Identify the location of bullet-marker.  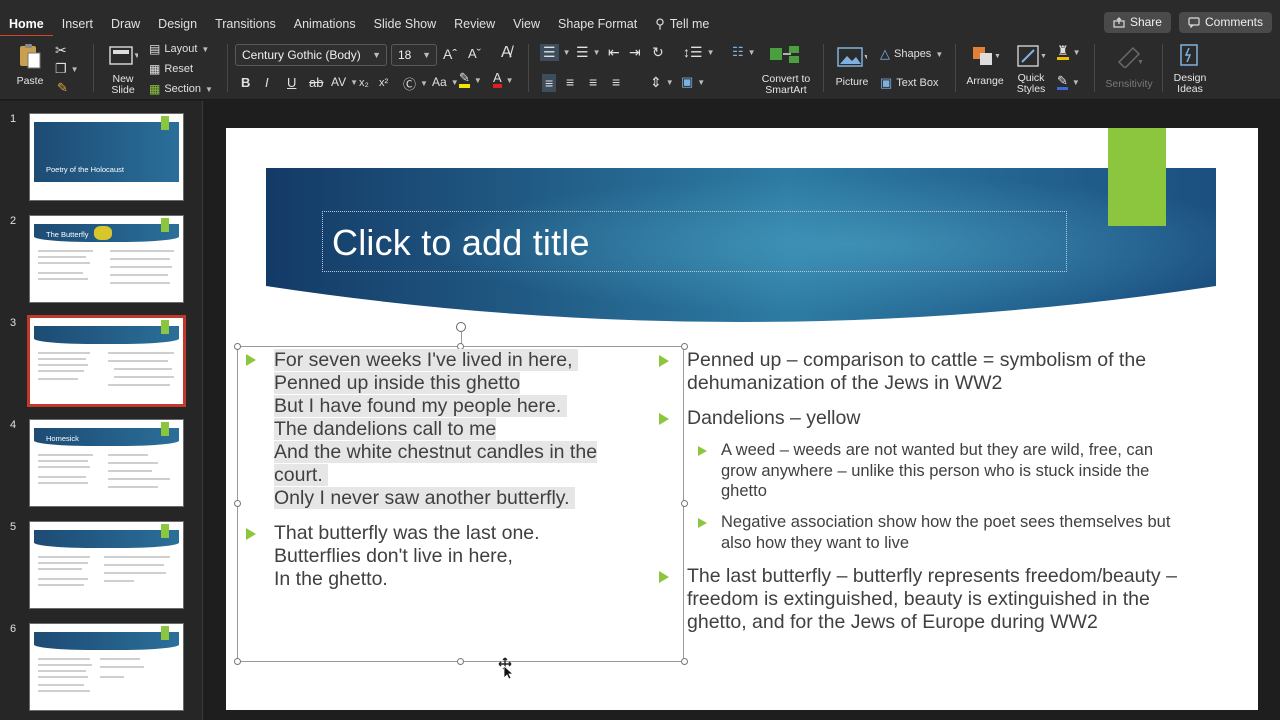
(664, 361).